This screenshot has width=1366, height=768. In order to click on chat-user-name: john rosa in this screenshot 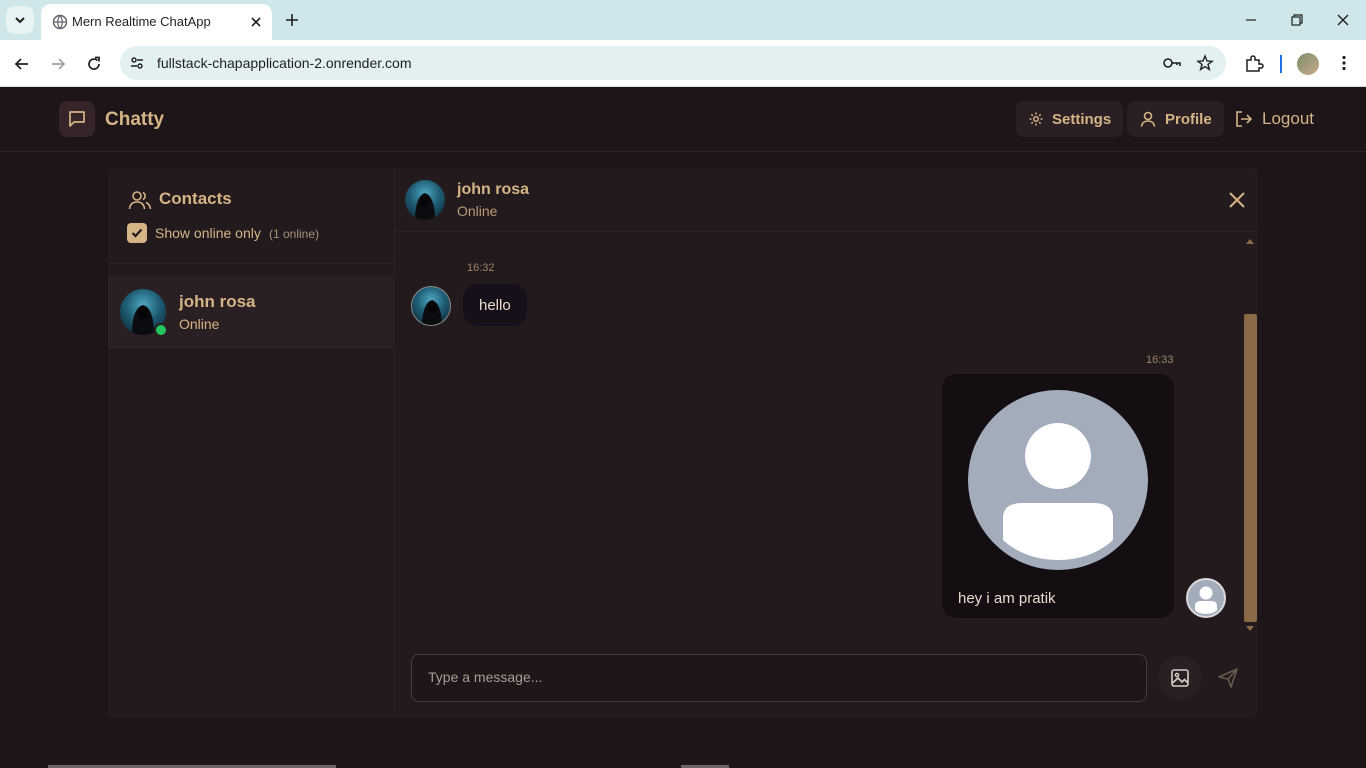, I will do `click(493, 189)`.